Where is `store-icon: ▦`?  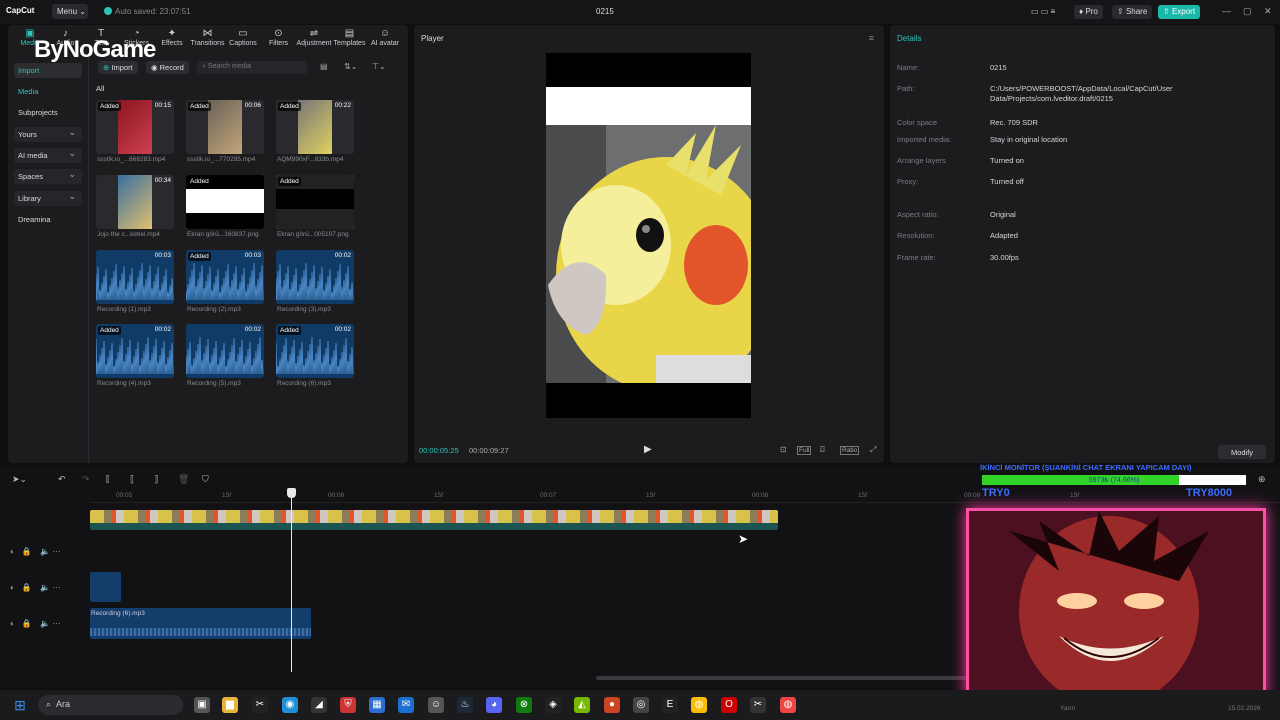
store-icon: ▦ is located at coordinates (377, 705).